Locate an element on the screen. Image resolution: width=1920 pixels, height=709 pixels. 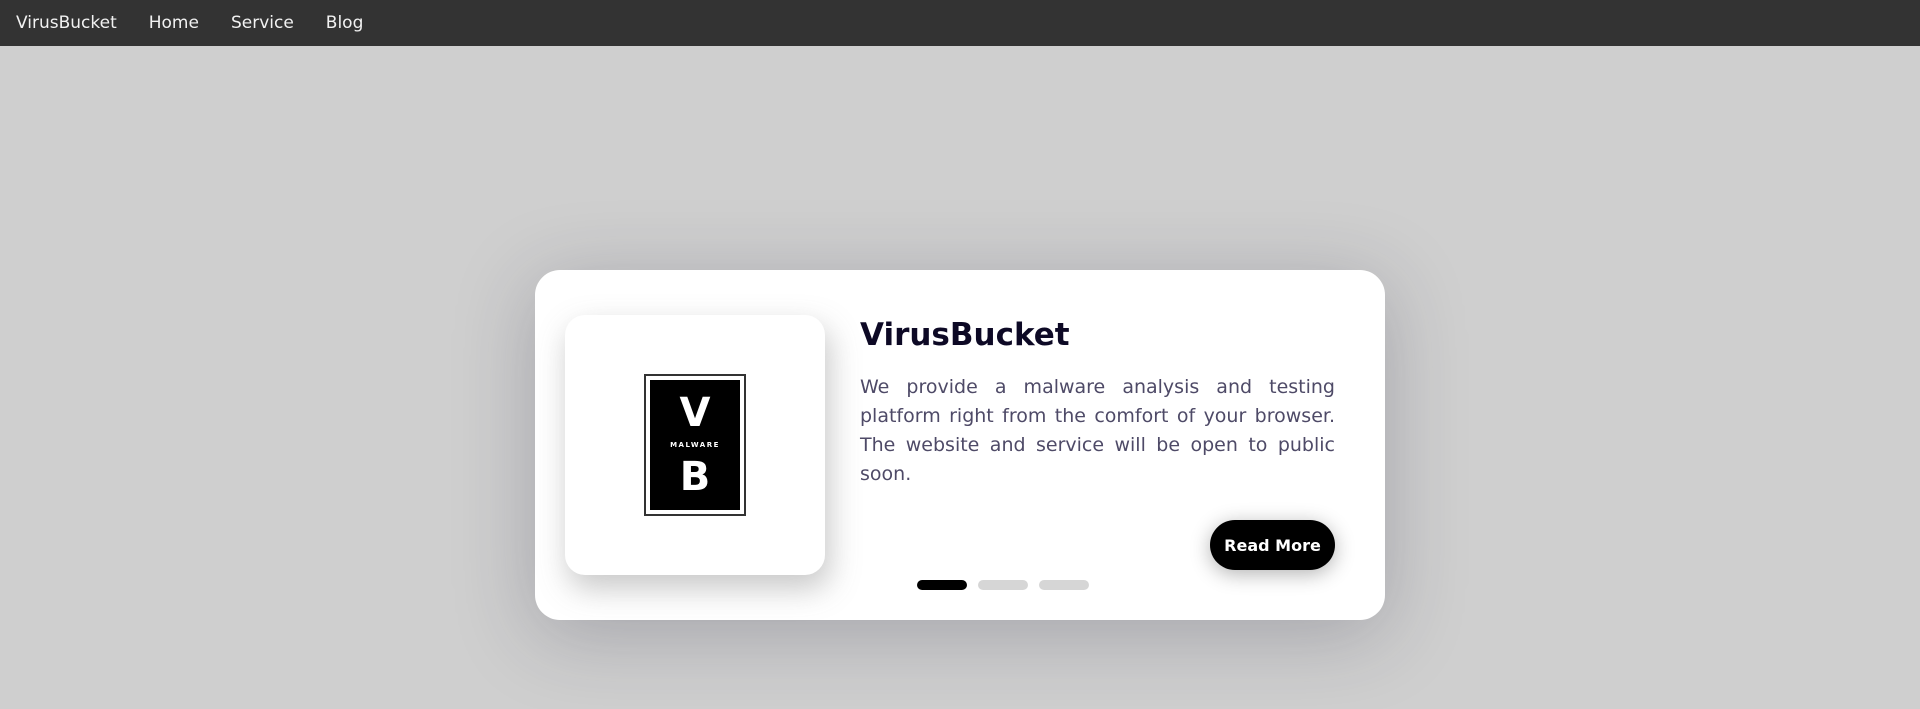
slide-image-box: V MALWARE B is located at coordinates (695, 445).